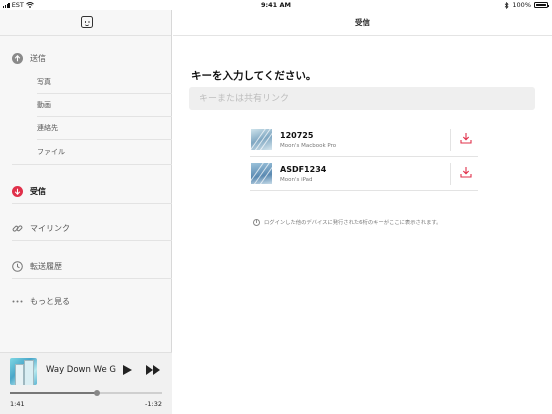 This screenshot has width=552, height=414. What do you see at coordinates (17, 58) in the screenshot?
I see `upload-icon` at bounding box center [17, 58].